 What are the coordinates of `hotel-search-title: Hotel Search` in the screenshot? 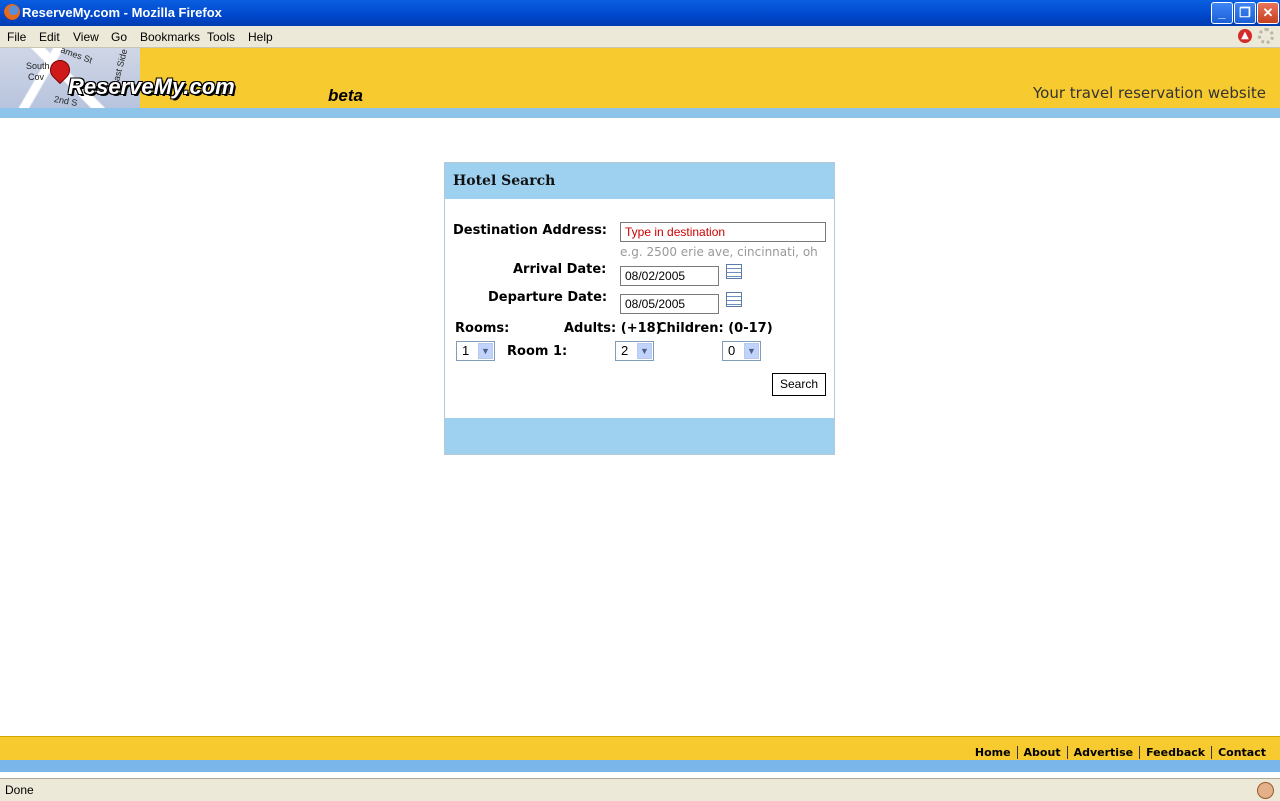 It's located at (504, 181).